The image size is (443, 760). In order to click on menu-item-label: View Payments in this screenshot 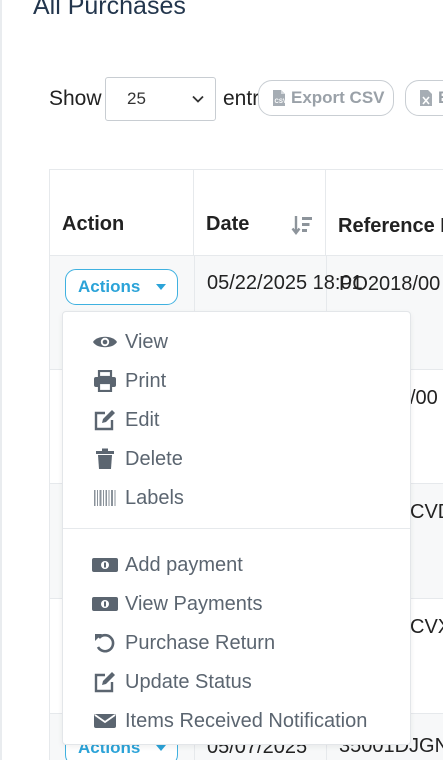, I will do `click(194, 603)`.